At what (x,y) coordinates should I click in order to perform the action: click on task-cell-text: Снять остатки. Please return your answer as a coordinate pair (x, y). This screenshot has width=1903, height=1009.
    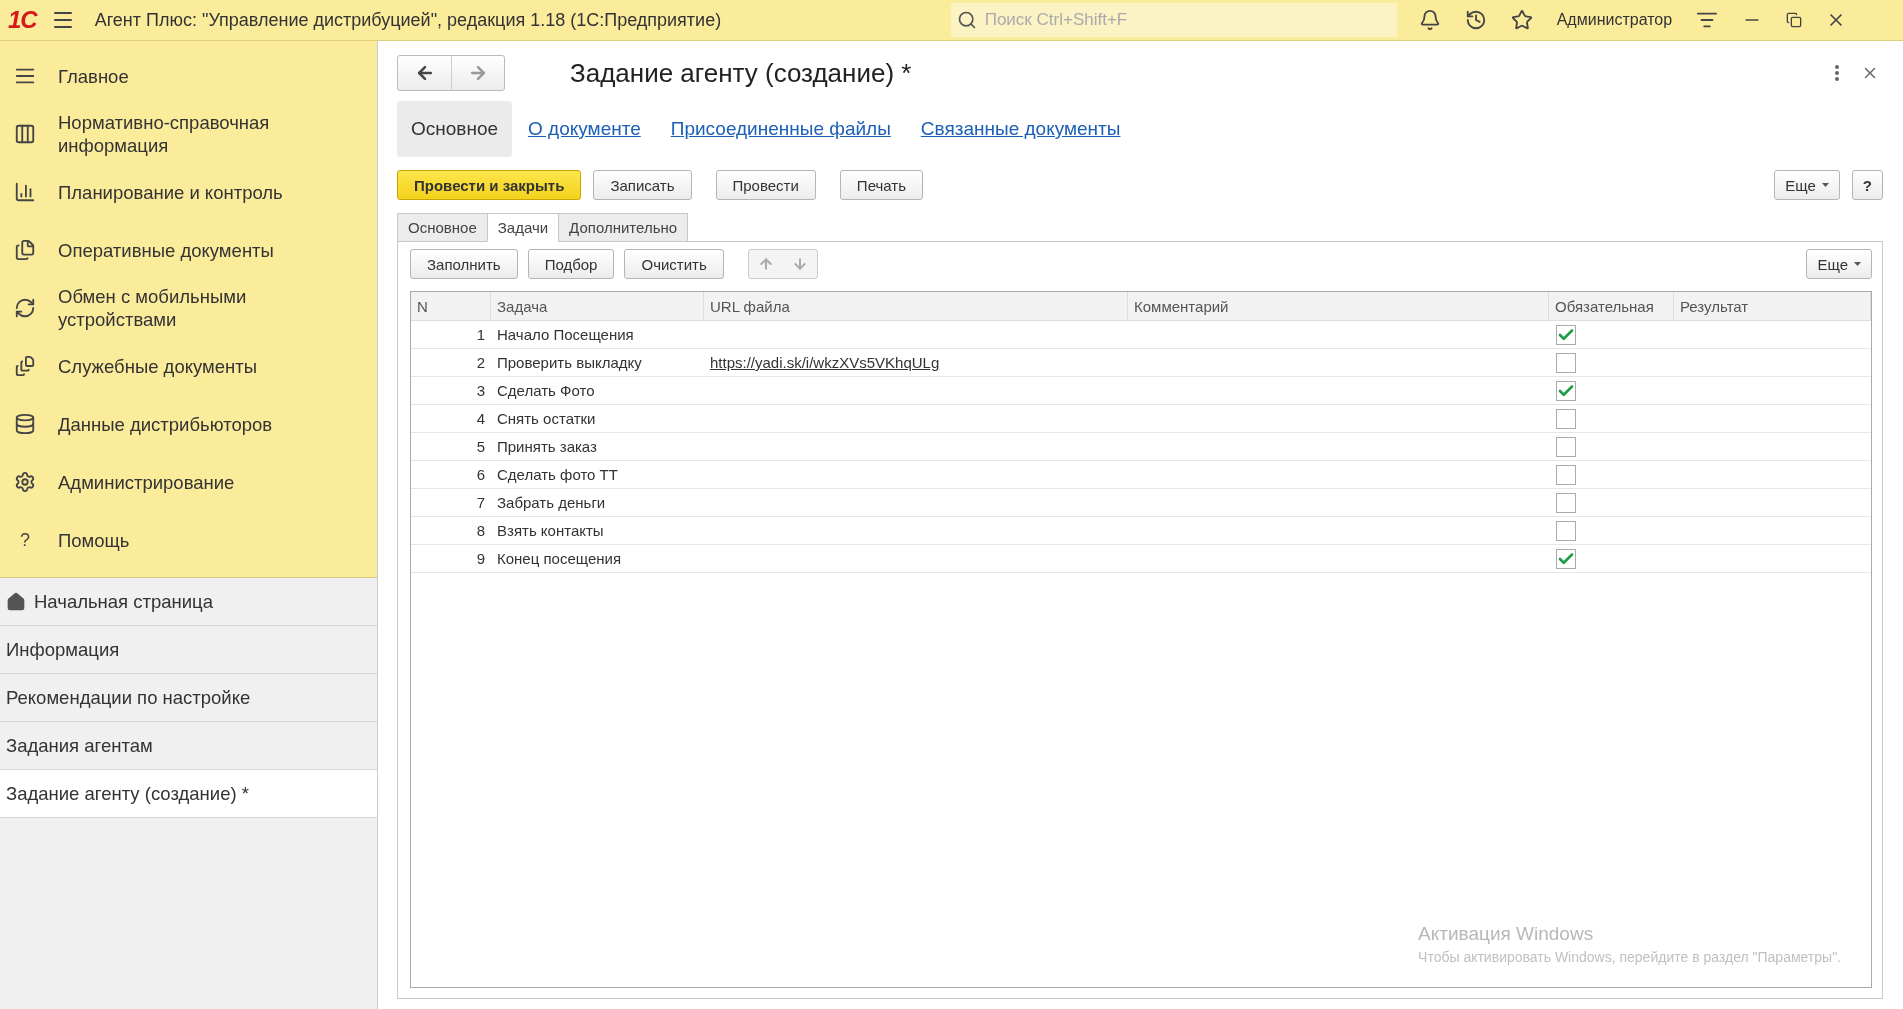
    Looking at the image, I should click on (546, 419).